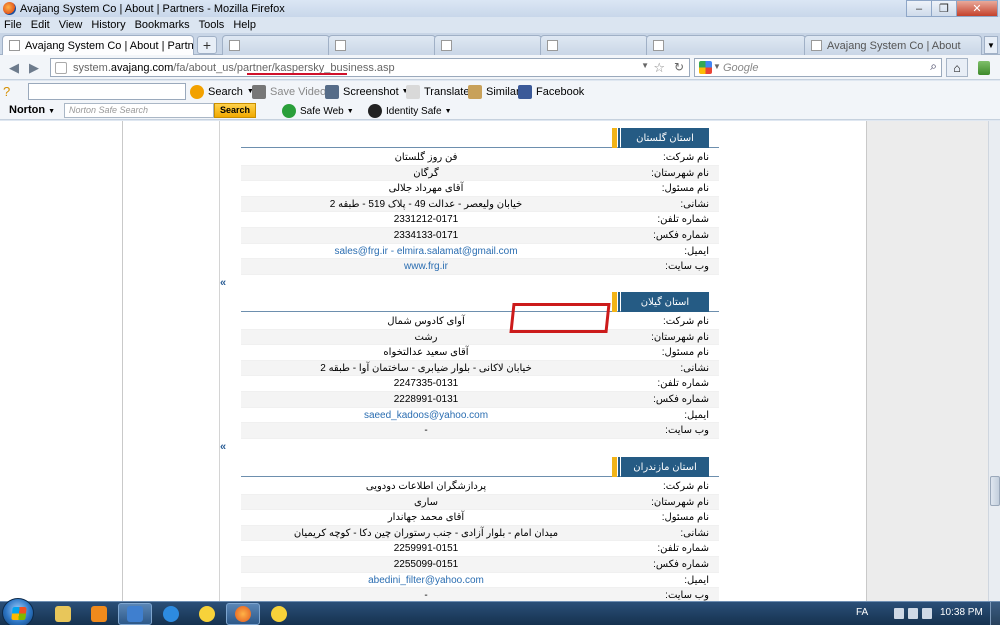 Image resolution: width=1000 pixels, height=625 pixels. What do you see at coordinates (995, 613) in the screenshot?
I see `show-desktop-button` at bounding box center [995, 613].